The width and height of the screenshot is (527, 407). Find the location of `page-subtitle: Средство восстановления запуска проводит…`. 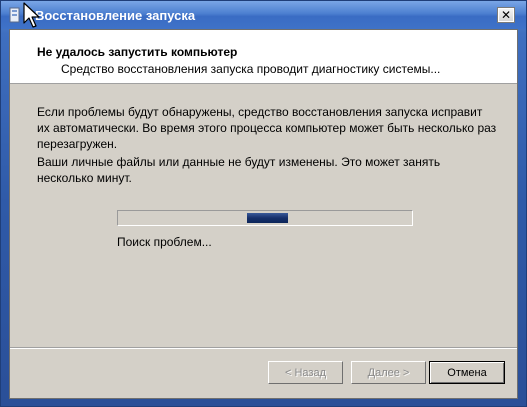

page-subtitle: Средство восстановления запуска проводит… is located at coordinates (251, 69).